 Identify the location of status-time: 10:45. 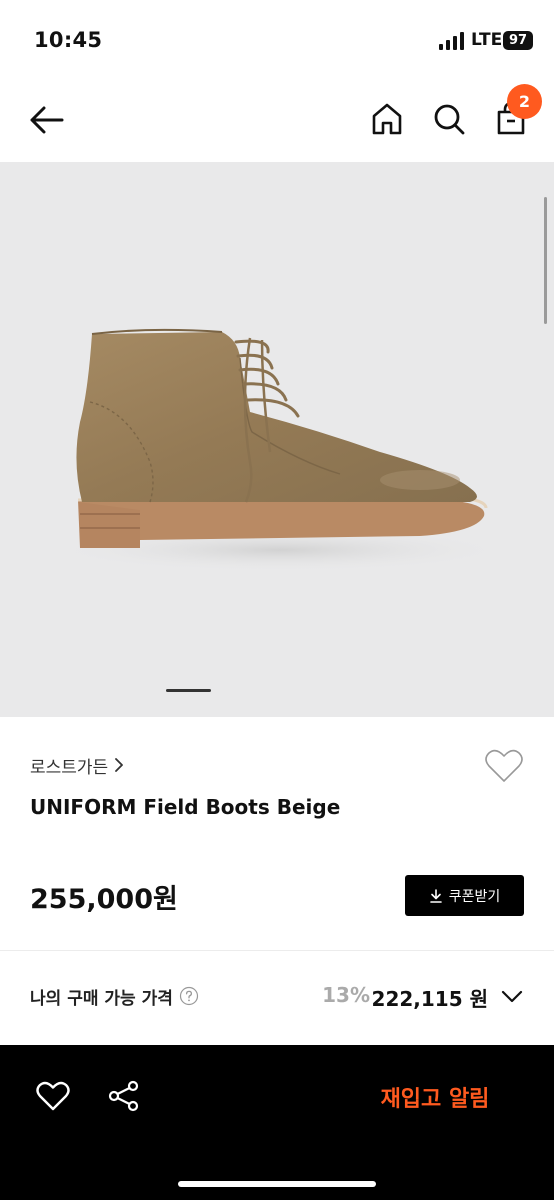
(68, 40).